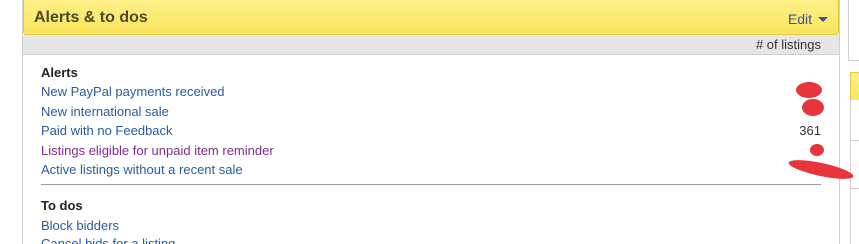  I want to click on alerts-heading: Alerts, so click(59, 72).